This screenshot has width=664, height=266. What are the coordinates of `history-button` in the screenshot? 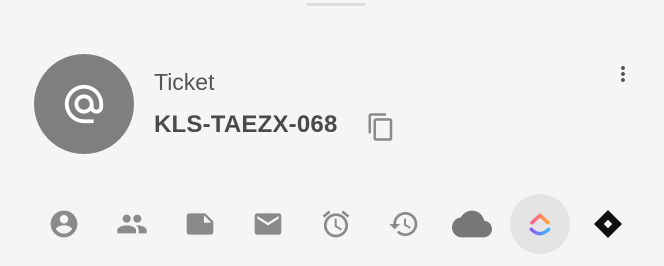 It's located at (404, 224).